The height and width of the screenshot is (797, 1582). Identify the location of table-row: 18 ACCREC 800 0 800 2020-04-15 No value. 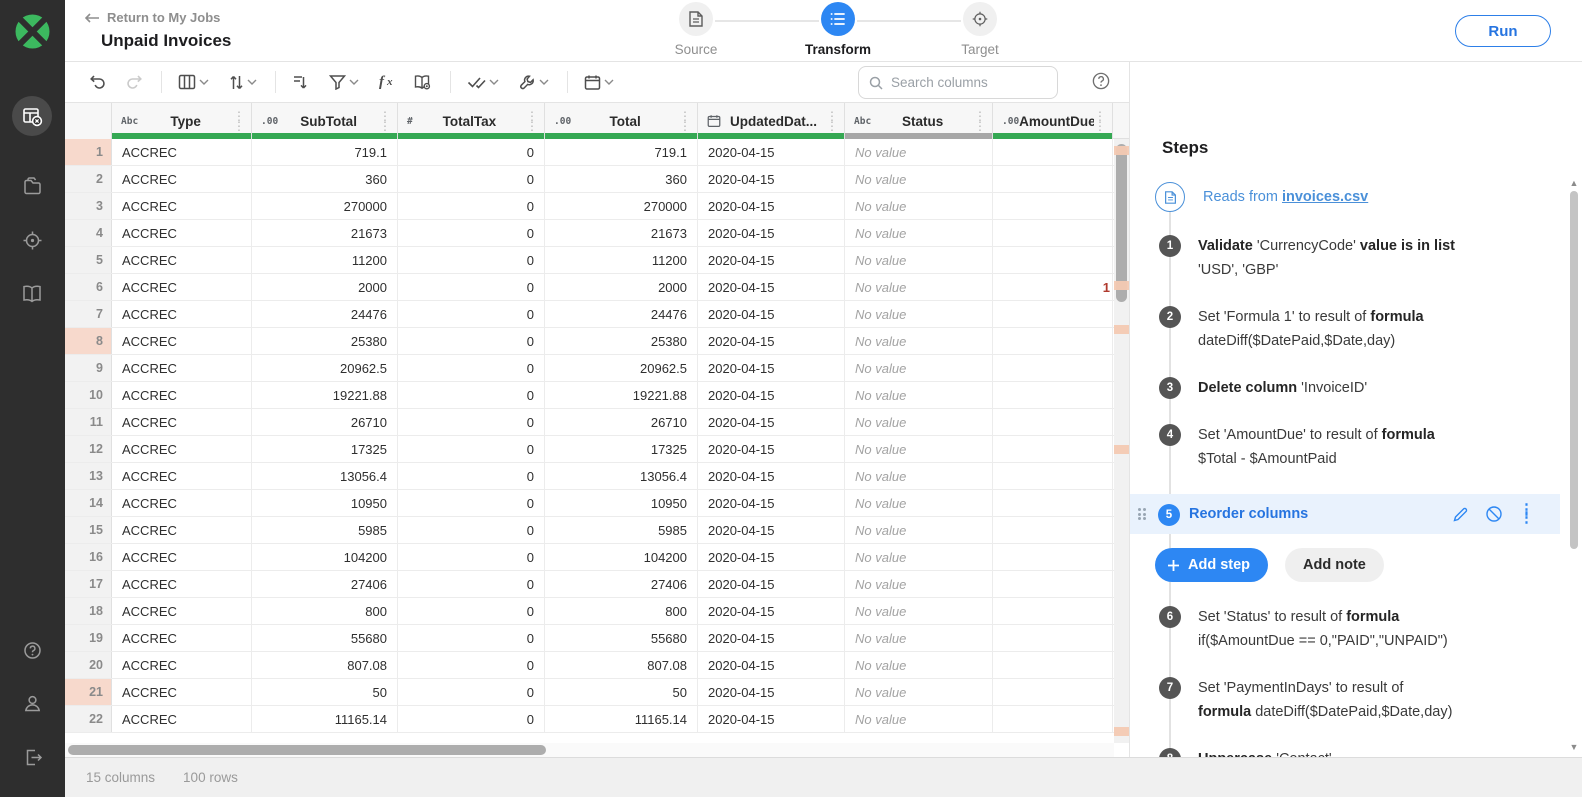
(597, 611).